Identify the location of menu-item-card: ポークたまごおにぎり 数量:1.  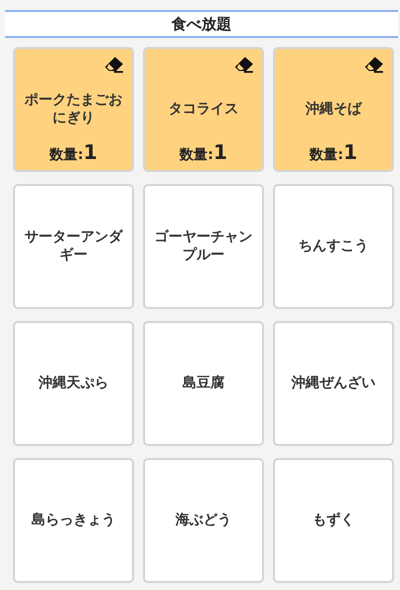
(73, 109).